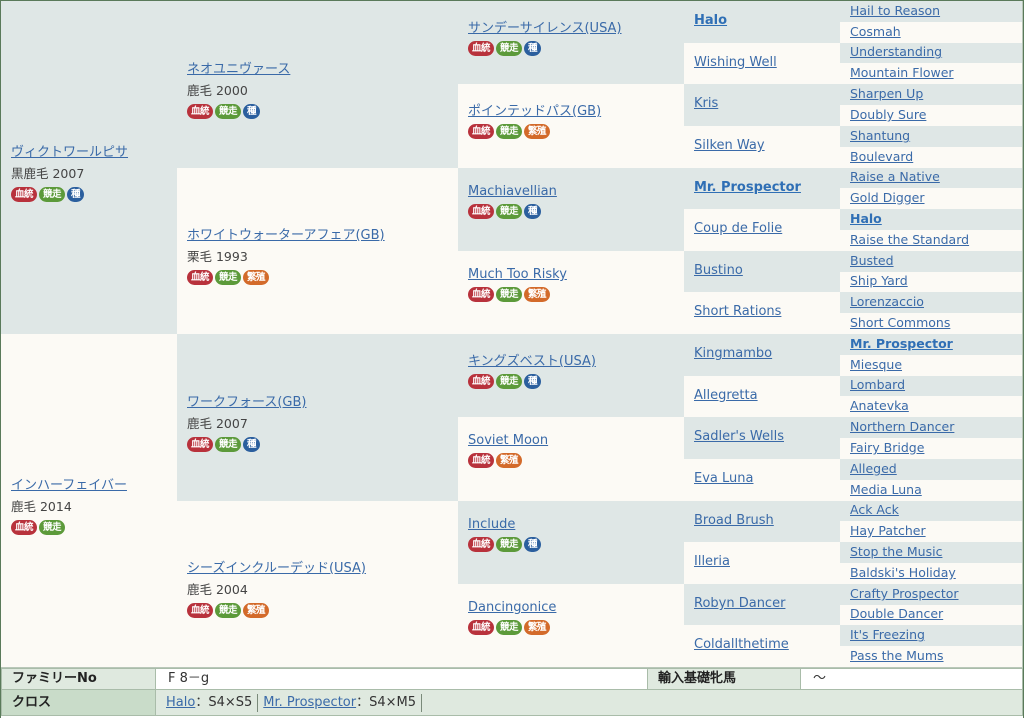  Describe the element at coordinates (875, 31) in the screenshot. I see `horse-name-link: Cosmah` at that location.